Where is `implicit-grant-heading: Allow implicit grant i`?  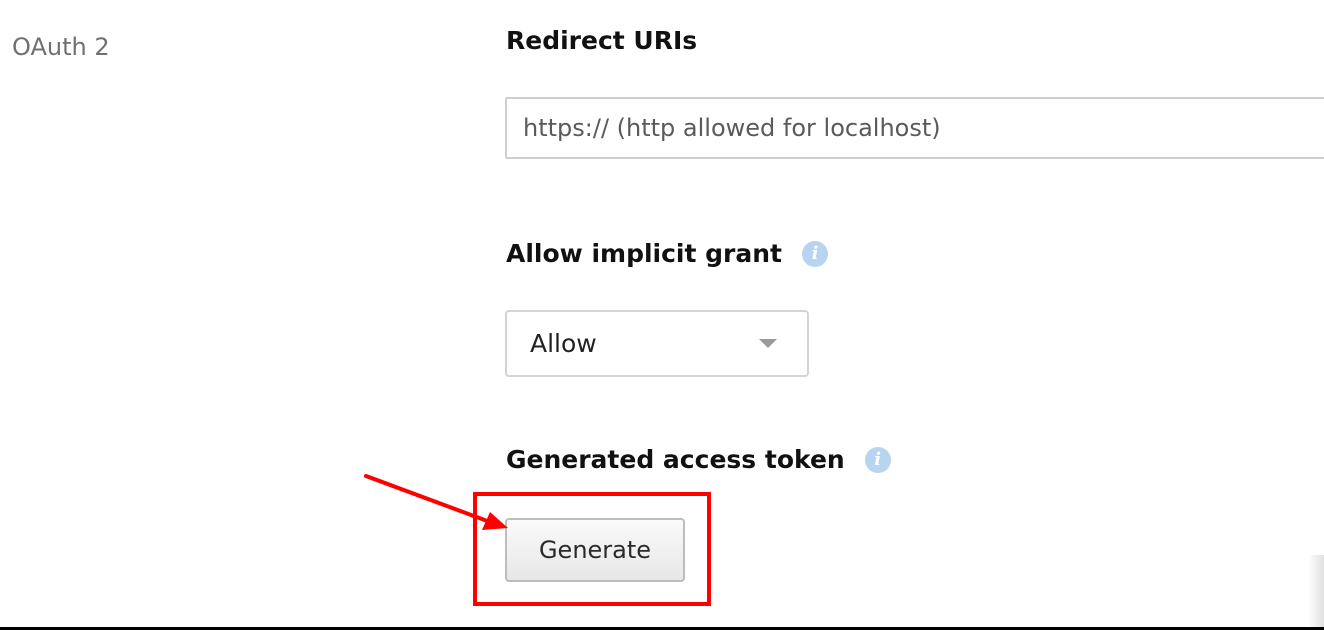 implicit-grant-heading: Allow implicit grant i is located at coordinates (667, 253).